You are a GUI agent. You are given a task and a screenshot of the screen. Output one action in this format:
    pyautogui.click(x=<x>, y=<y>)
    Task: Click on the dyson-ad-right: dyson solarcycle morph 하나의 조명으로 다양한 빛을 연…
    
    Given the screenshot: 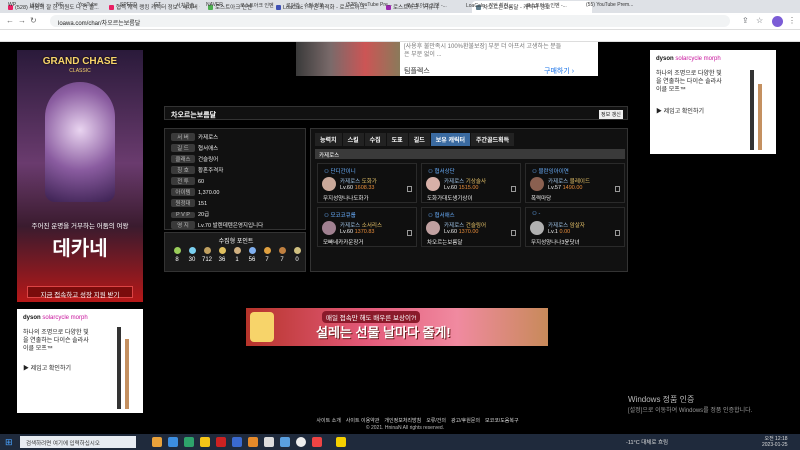 What is the action you would take?
    pyautogui.click(x=713, y=102)
    